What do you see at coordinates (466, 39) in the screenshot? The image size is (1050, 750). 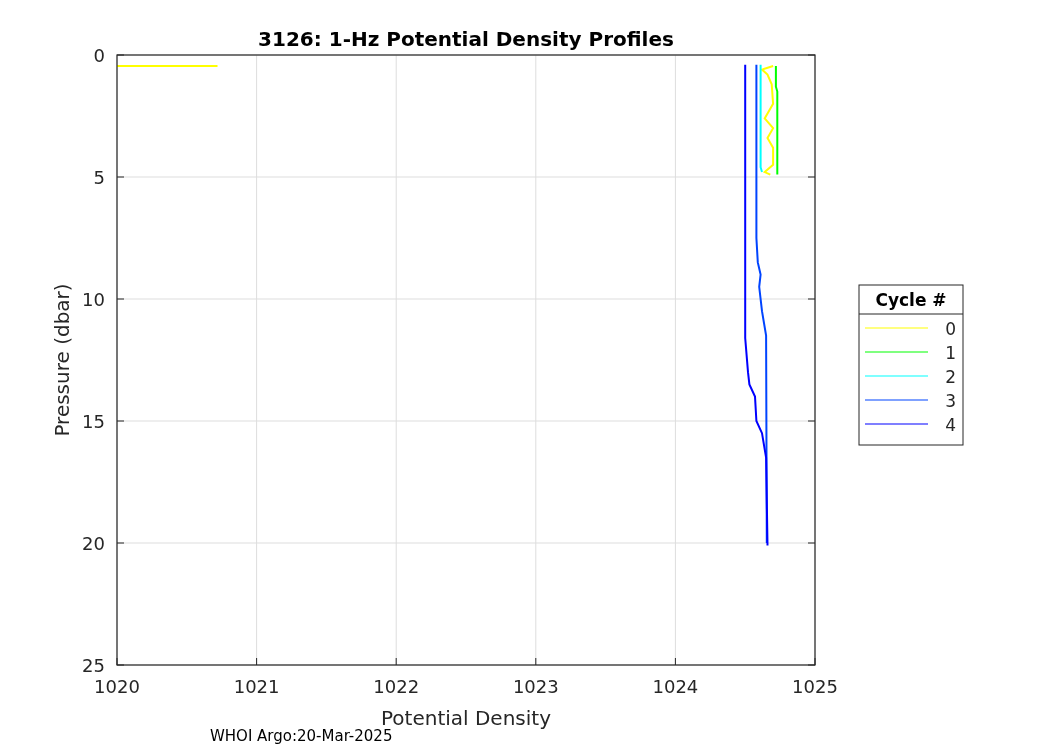 I see `chart-title: 3126: 1-Hz Potential Density Profiles` at bounding box center [466, 39].